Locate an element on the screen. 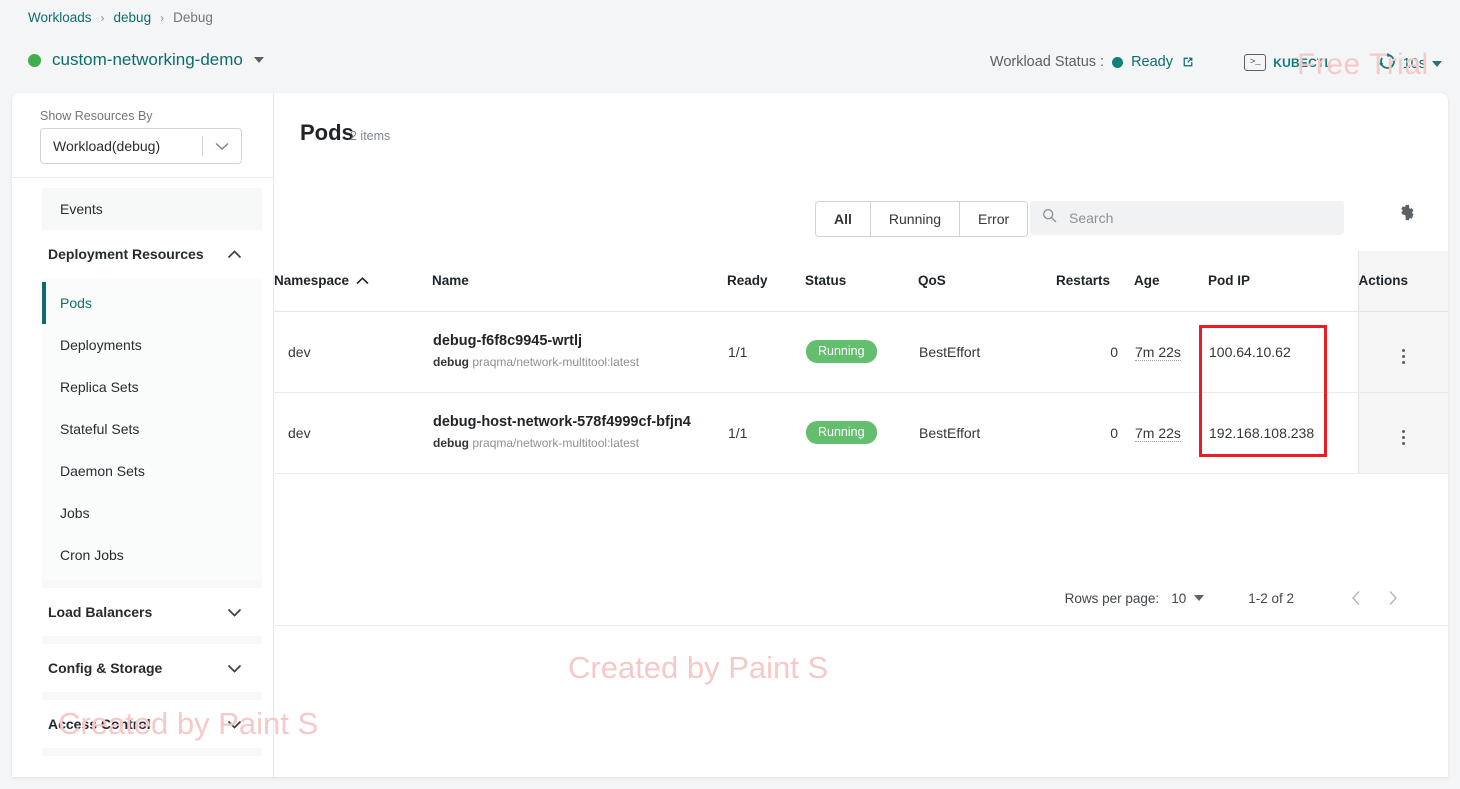 This screenshot has width=1460, height=789. cell-qos: BestEffort is located at coordinates (987, 352).